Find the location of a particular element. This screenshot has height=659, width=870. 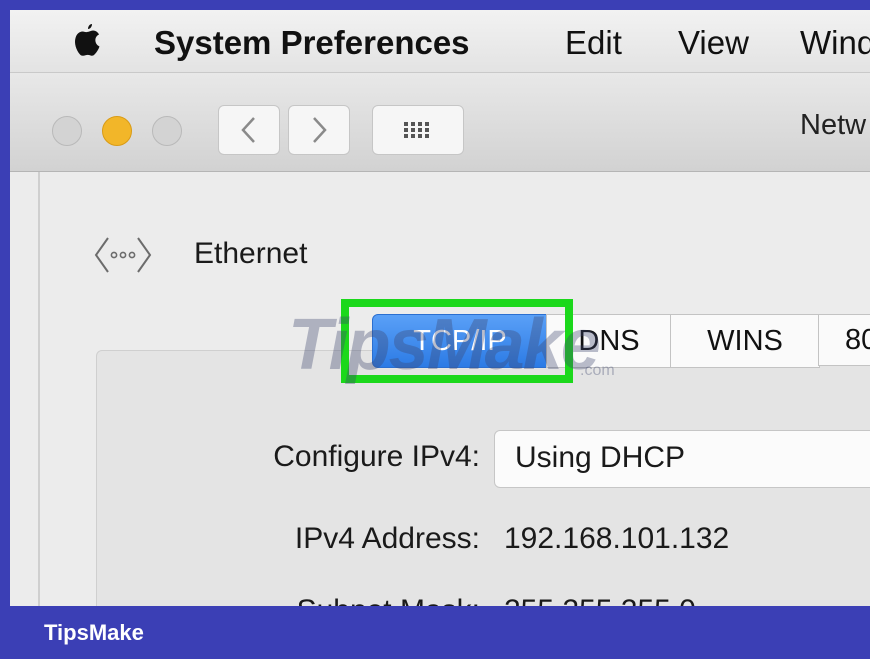

configure-ipv4-select: Using DHCP is located at coordinates (682, 459).